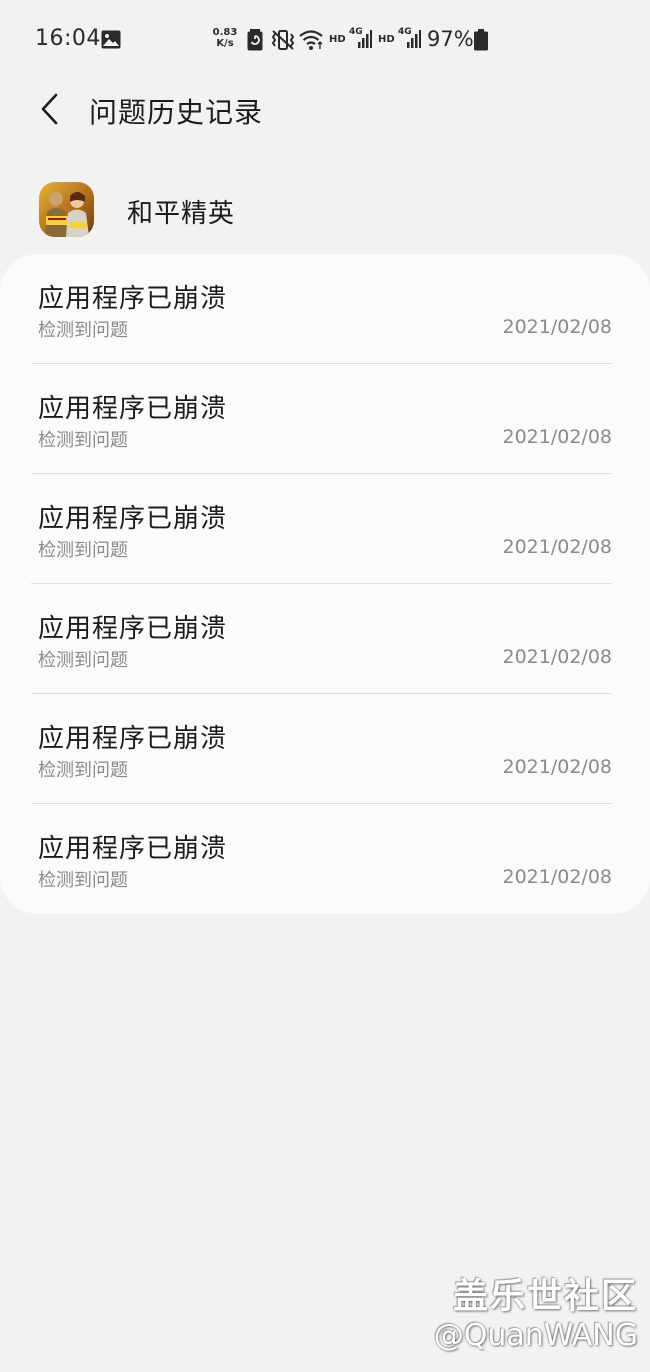 Image resolution: width=650 pixels, height=1372 pixels. Describe the element at coordinates (283, 40) in the screenshot. I see `vibrate-icon` at that location.